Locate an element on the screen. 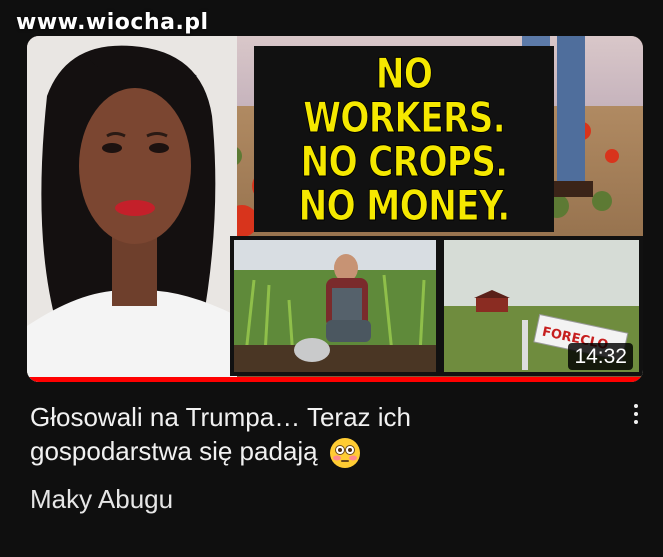  channel-name: Maky Abugu is located at coordinates (101, 499).